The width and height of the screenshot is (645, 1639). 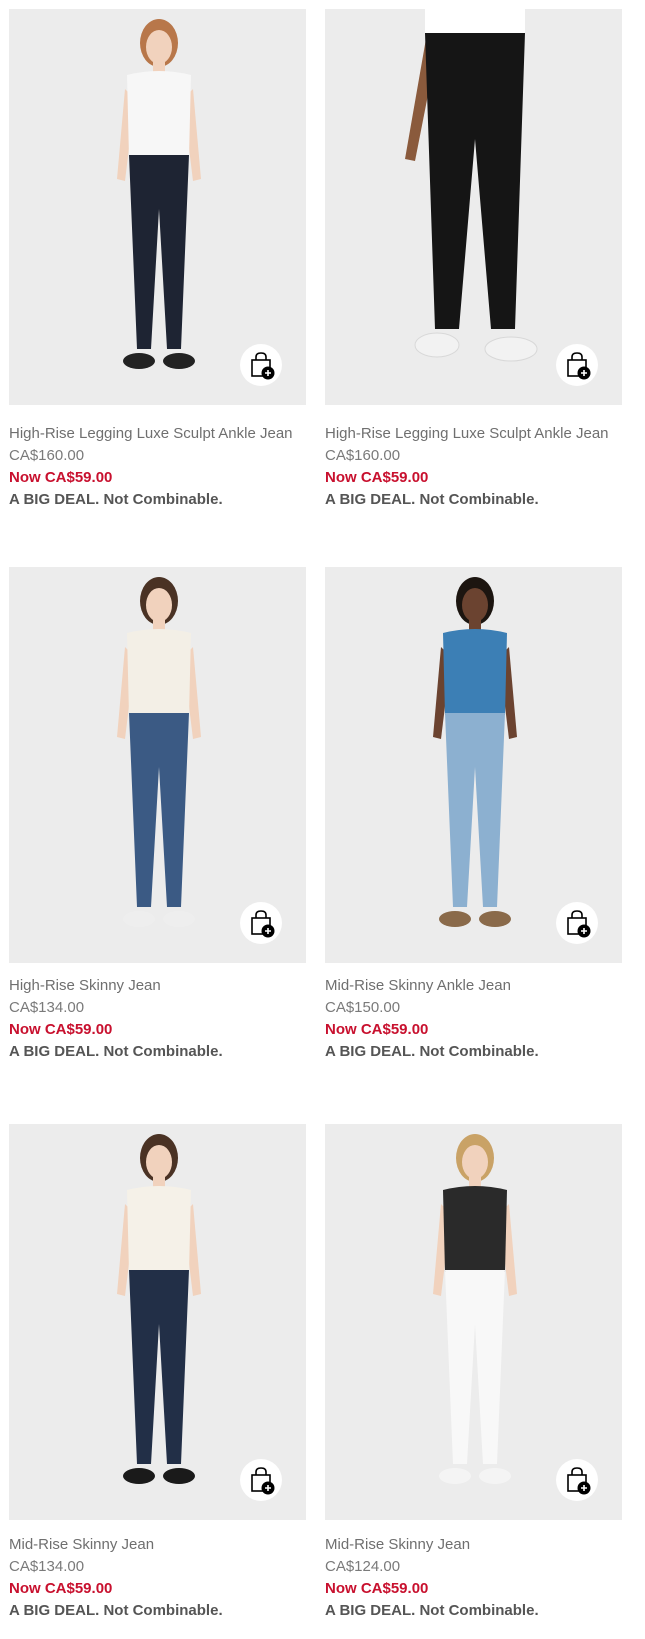 What do you see at coordinates (473, 986) in the screenshot?
I see `product-name: Mid-Rise Skinny Ankle Jean` at bounding box center [473, 986].